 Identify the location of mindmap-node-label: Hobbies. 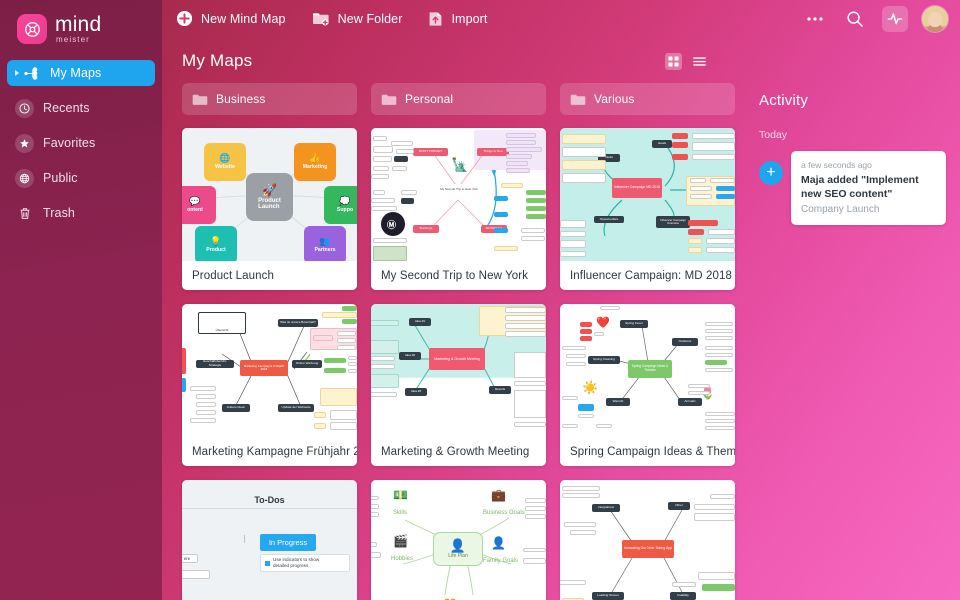
(402, 559).